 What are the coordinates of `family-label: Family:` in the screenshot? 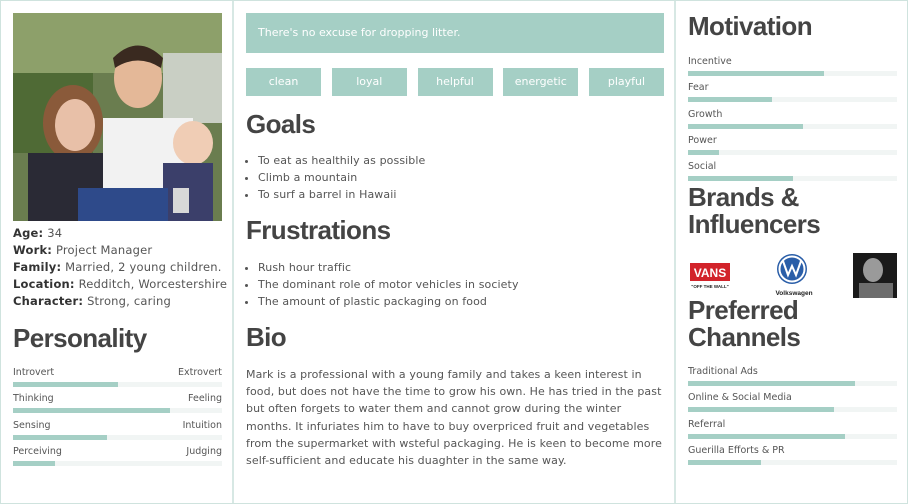 It's located at (37, 267).